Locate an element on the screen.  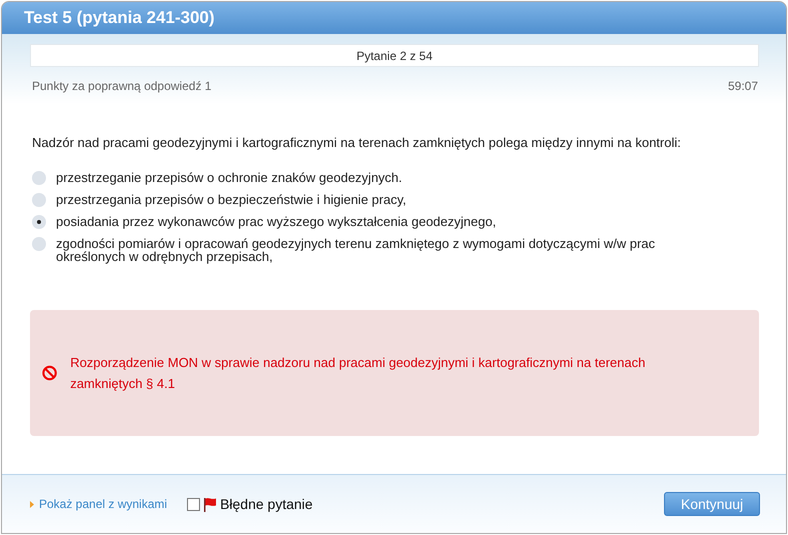
progress-label: Pytanie 2 z 54 is located at coordinates (394, 55).